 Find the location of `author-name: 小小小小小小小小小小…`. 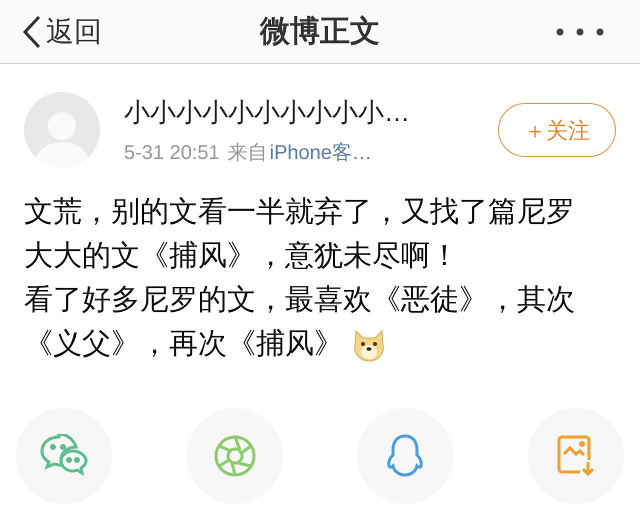

author-name: 小小小小小小小小小小… is located at coordinates (311, 112).